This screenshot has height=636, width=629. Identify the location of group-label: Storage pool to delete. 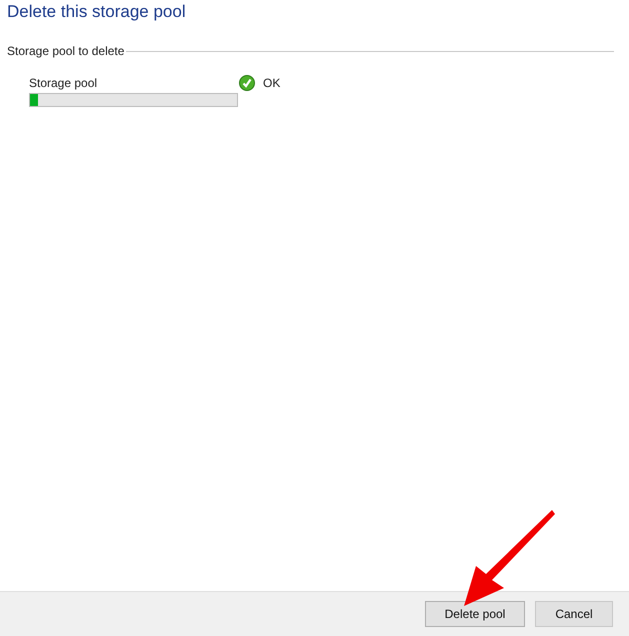
(65, 51).